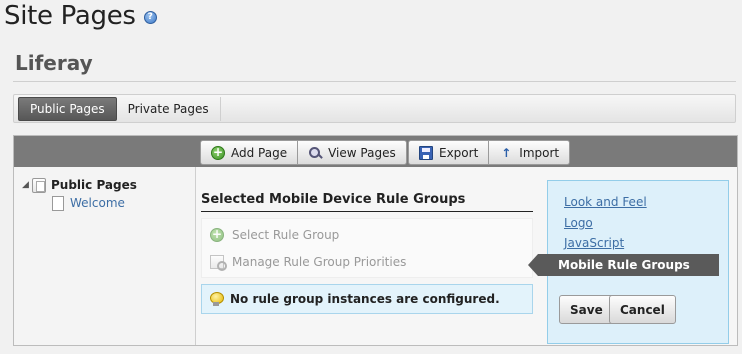 This screenshot has width=742, height=354. Describe the element at coordinates (169, 108) in the screenshot. I see `tab-private-pages: Private Pages` at that location.